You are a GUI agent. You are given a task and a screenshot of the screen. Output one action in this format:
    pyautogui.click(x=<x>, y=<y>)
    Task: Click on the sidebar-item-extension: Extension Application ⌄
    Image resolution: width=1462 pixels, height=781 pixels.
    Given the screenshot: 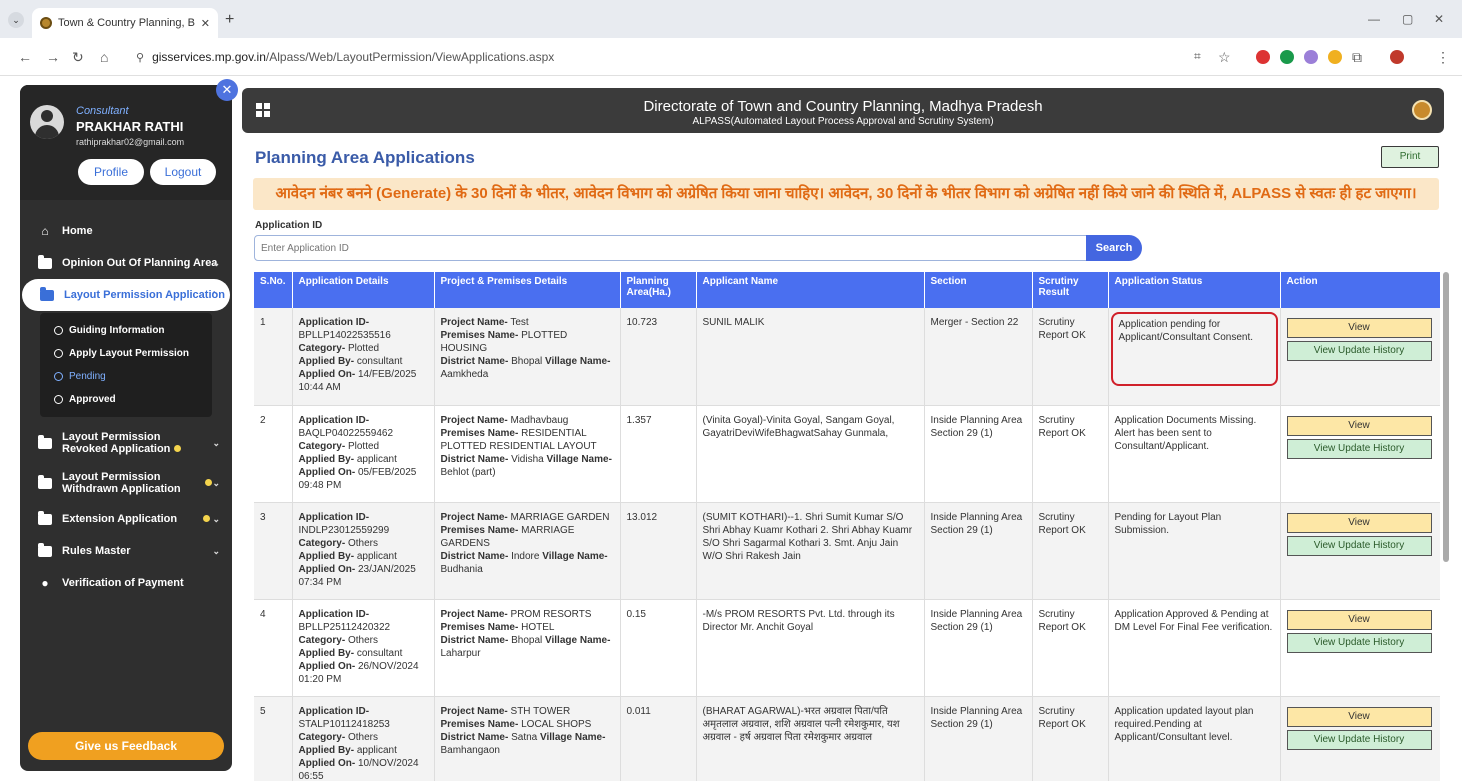 What is the action you would take?
    pyautogui.click(x=126, y=519)
    